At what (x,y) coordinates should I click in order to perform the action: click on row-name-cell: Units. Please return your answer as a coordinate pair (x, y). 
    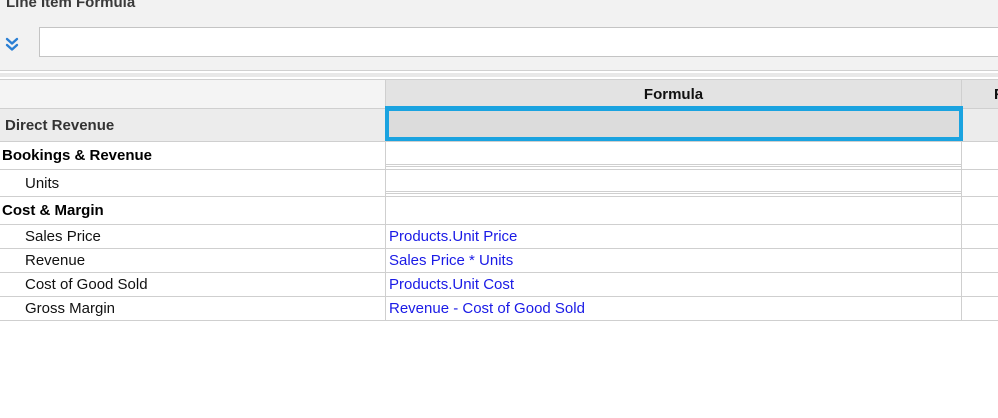
    Looking at the image, I should click on (193, 183).